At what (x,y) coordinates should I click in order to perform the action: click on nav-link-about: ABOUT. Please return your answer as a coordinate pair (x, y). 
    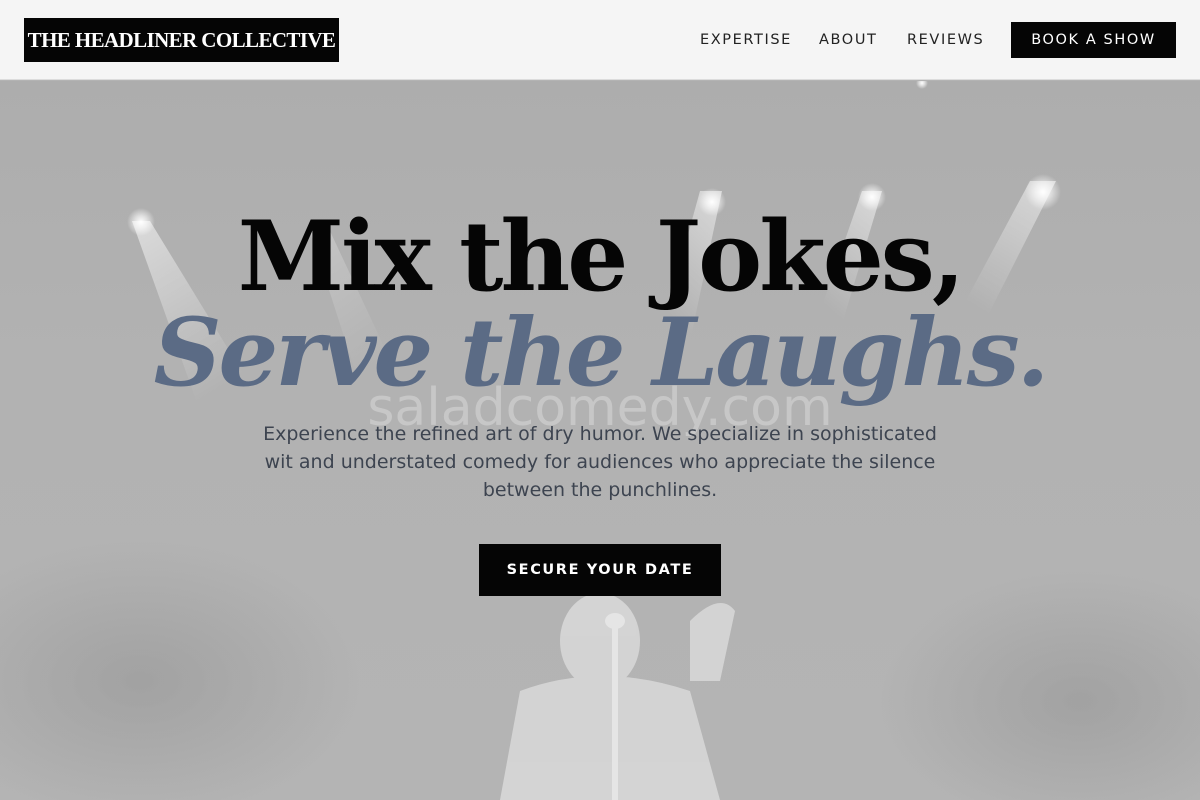
    Looking at the image, I should click on (848, 40).